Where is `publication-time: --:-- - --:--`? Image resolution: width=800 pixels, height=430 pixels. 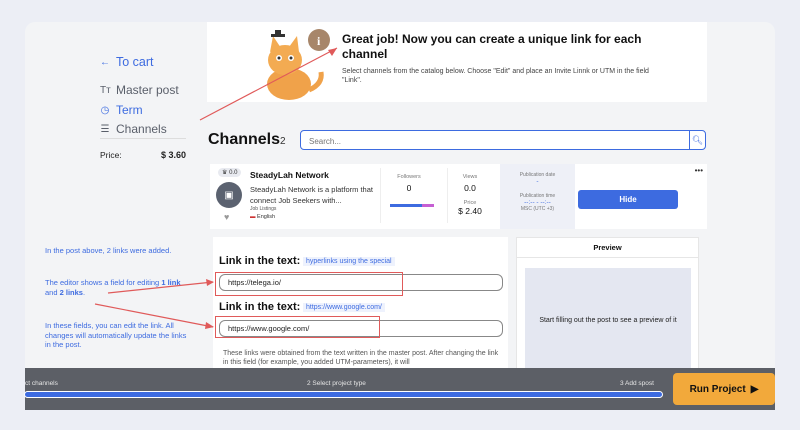 publication-time: --:-- - --:-- is located at coordinates (537, 202).